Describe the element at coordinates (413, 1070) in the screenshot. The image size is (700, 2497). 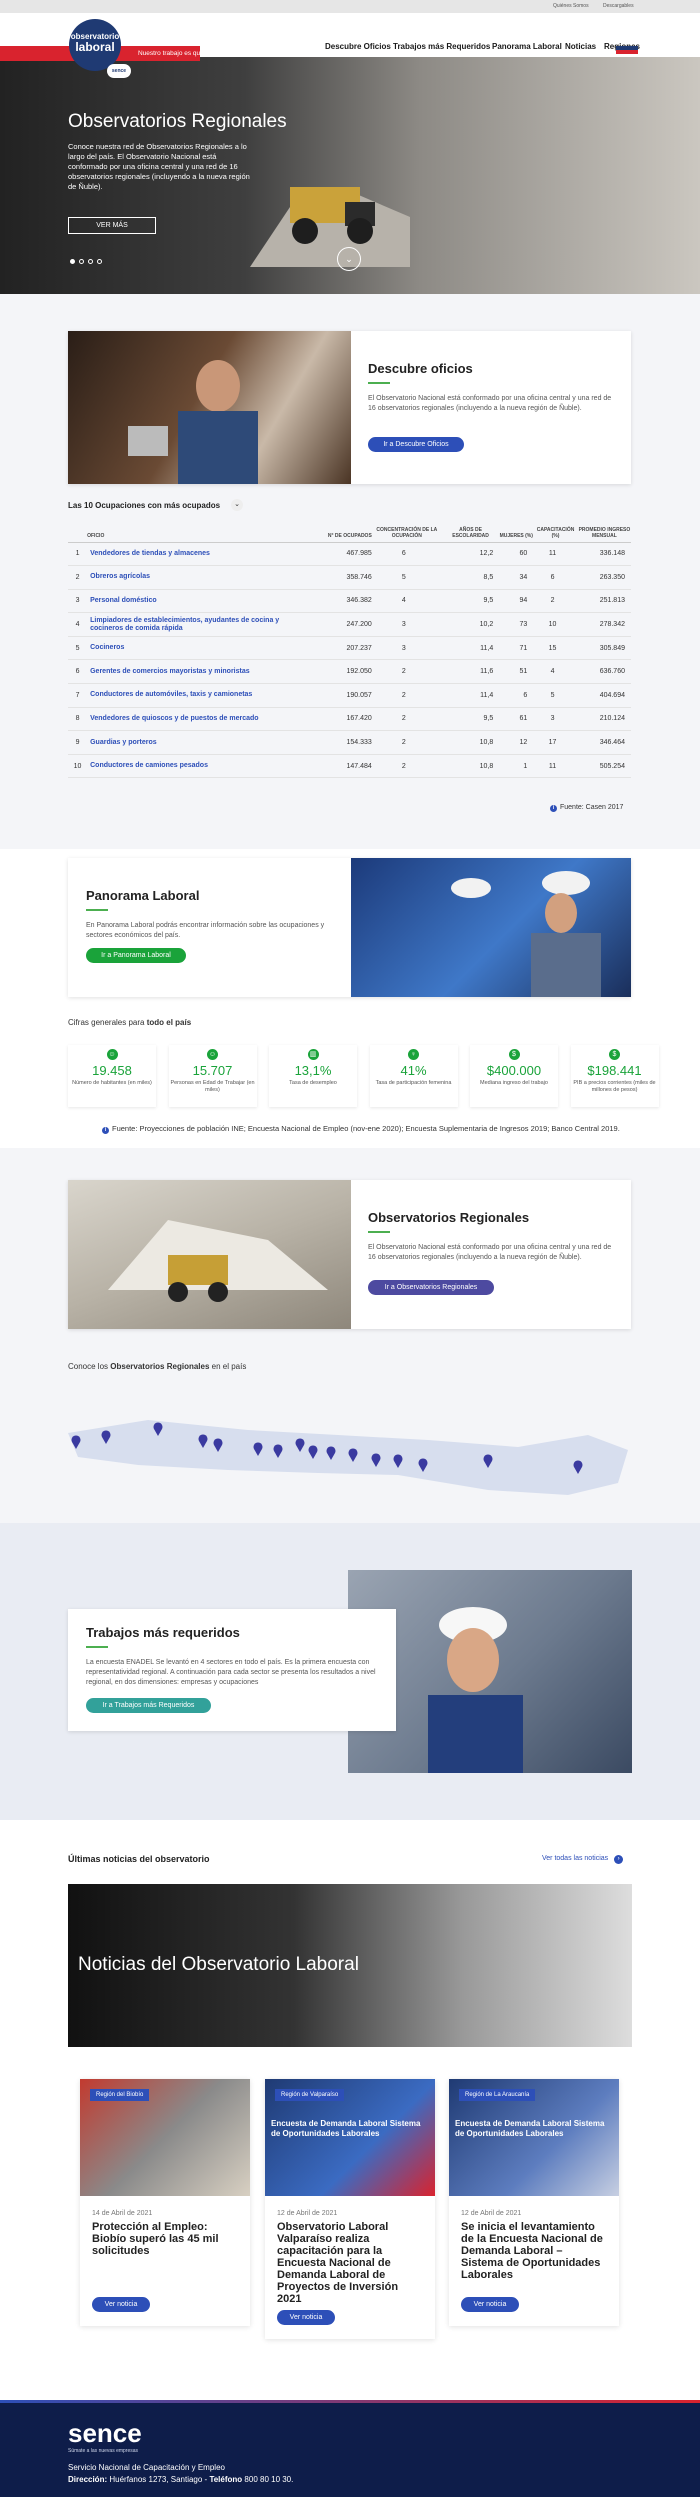
I see `stat-value: 41%` at that location.